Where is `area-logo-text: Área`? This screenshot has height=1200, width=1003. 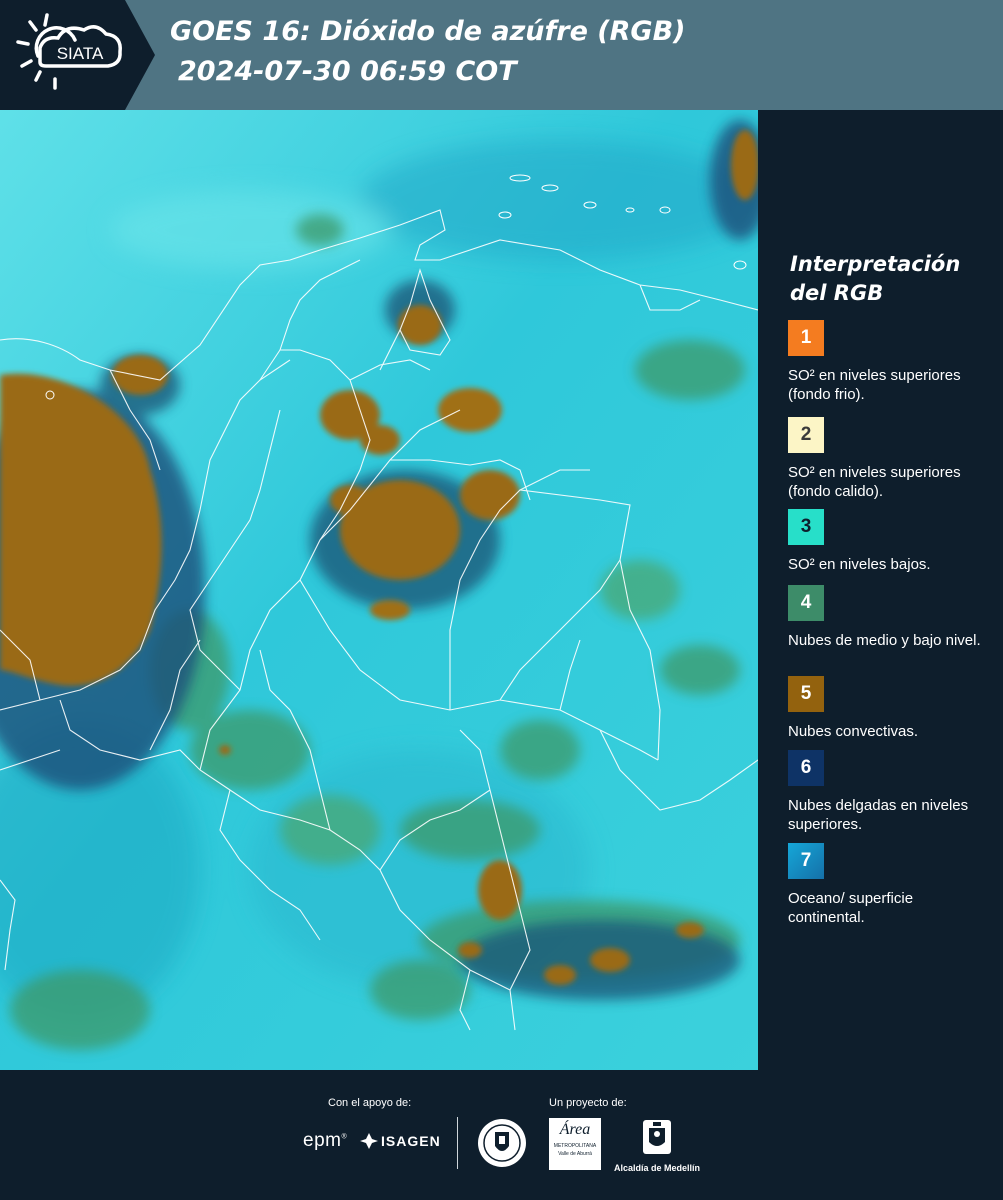 area-logo-text: Área is located at coordinates (575, 1129).